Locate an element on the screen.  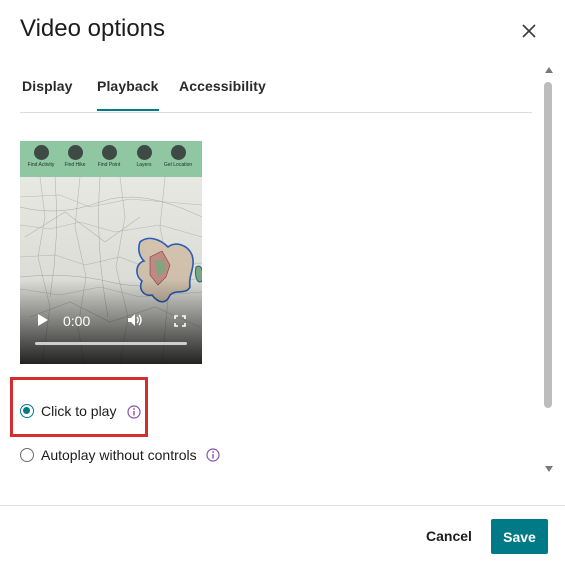
mute-button is located at coordinates (135, 322).